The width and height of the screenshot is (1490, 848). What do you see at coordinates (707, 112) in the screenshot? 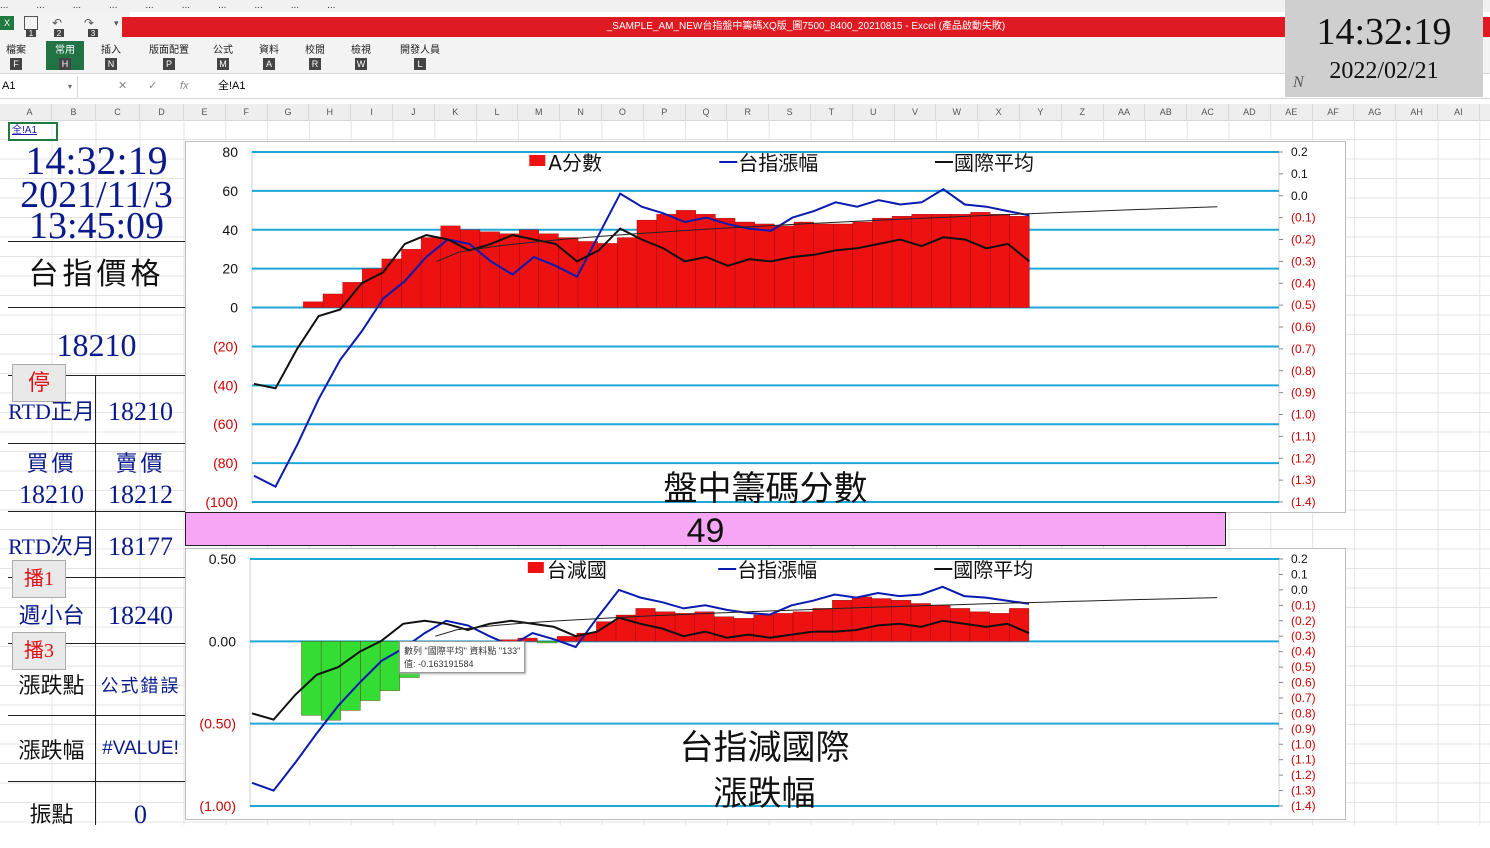
I see `column-header: Q` at bounding box center [707, 112].